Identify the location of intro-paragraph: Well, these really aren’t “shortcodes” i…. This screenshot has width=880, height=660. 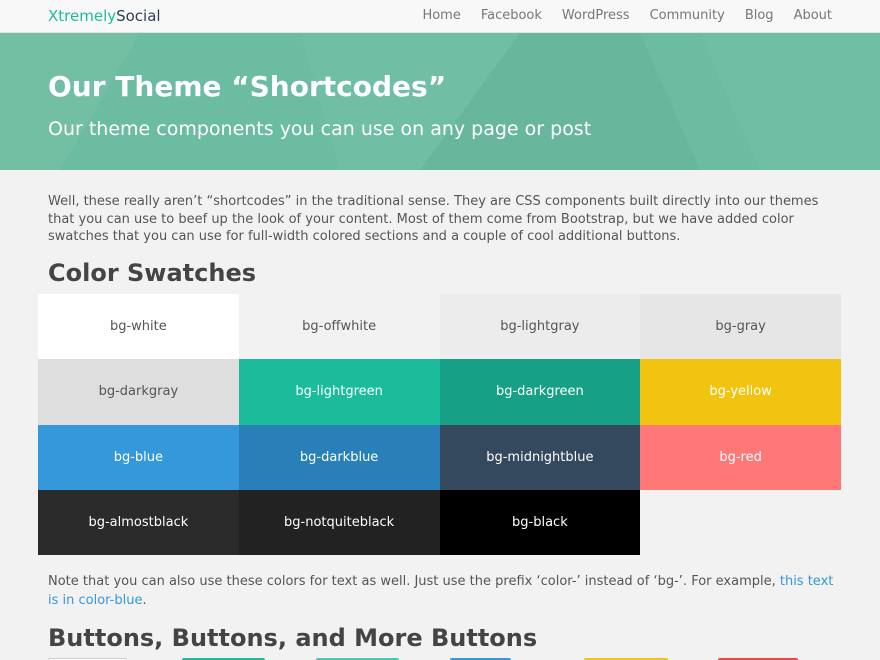
(433, 219).